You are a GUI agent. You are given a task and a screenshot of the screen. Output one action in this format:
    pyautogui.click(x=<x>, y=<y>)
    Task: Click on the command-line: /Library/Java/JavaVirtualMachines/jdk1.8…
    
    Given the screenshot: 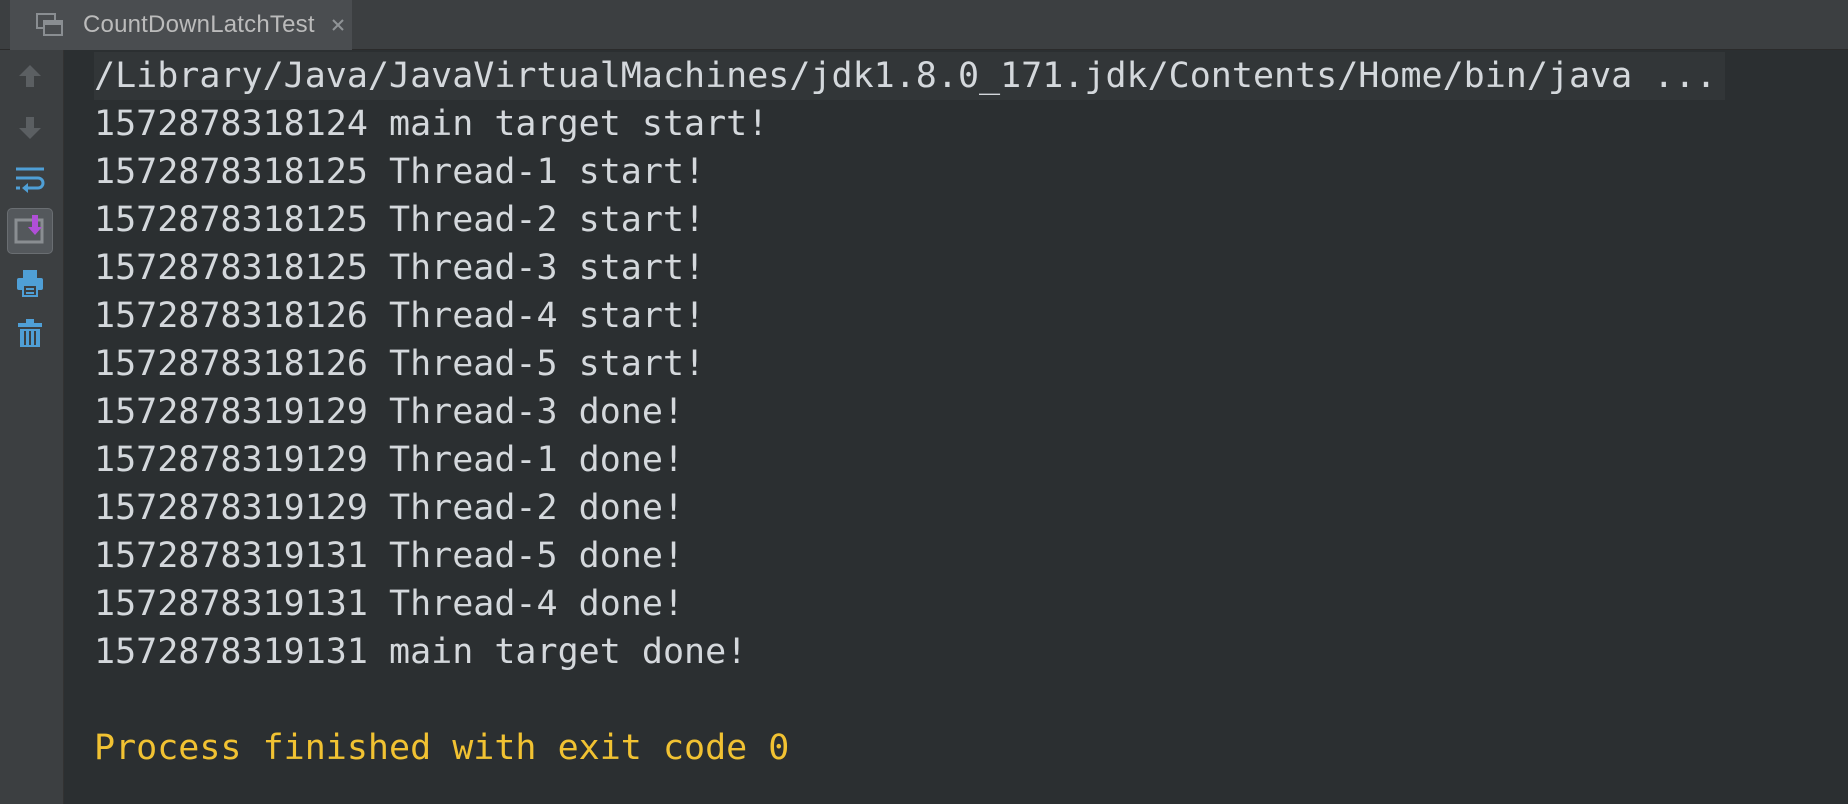 What is the action you would take?
    pyautogui.click(x=909, y=76)
    